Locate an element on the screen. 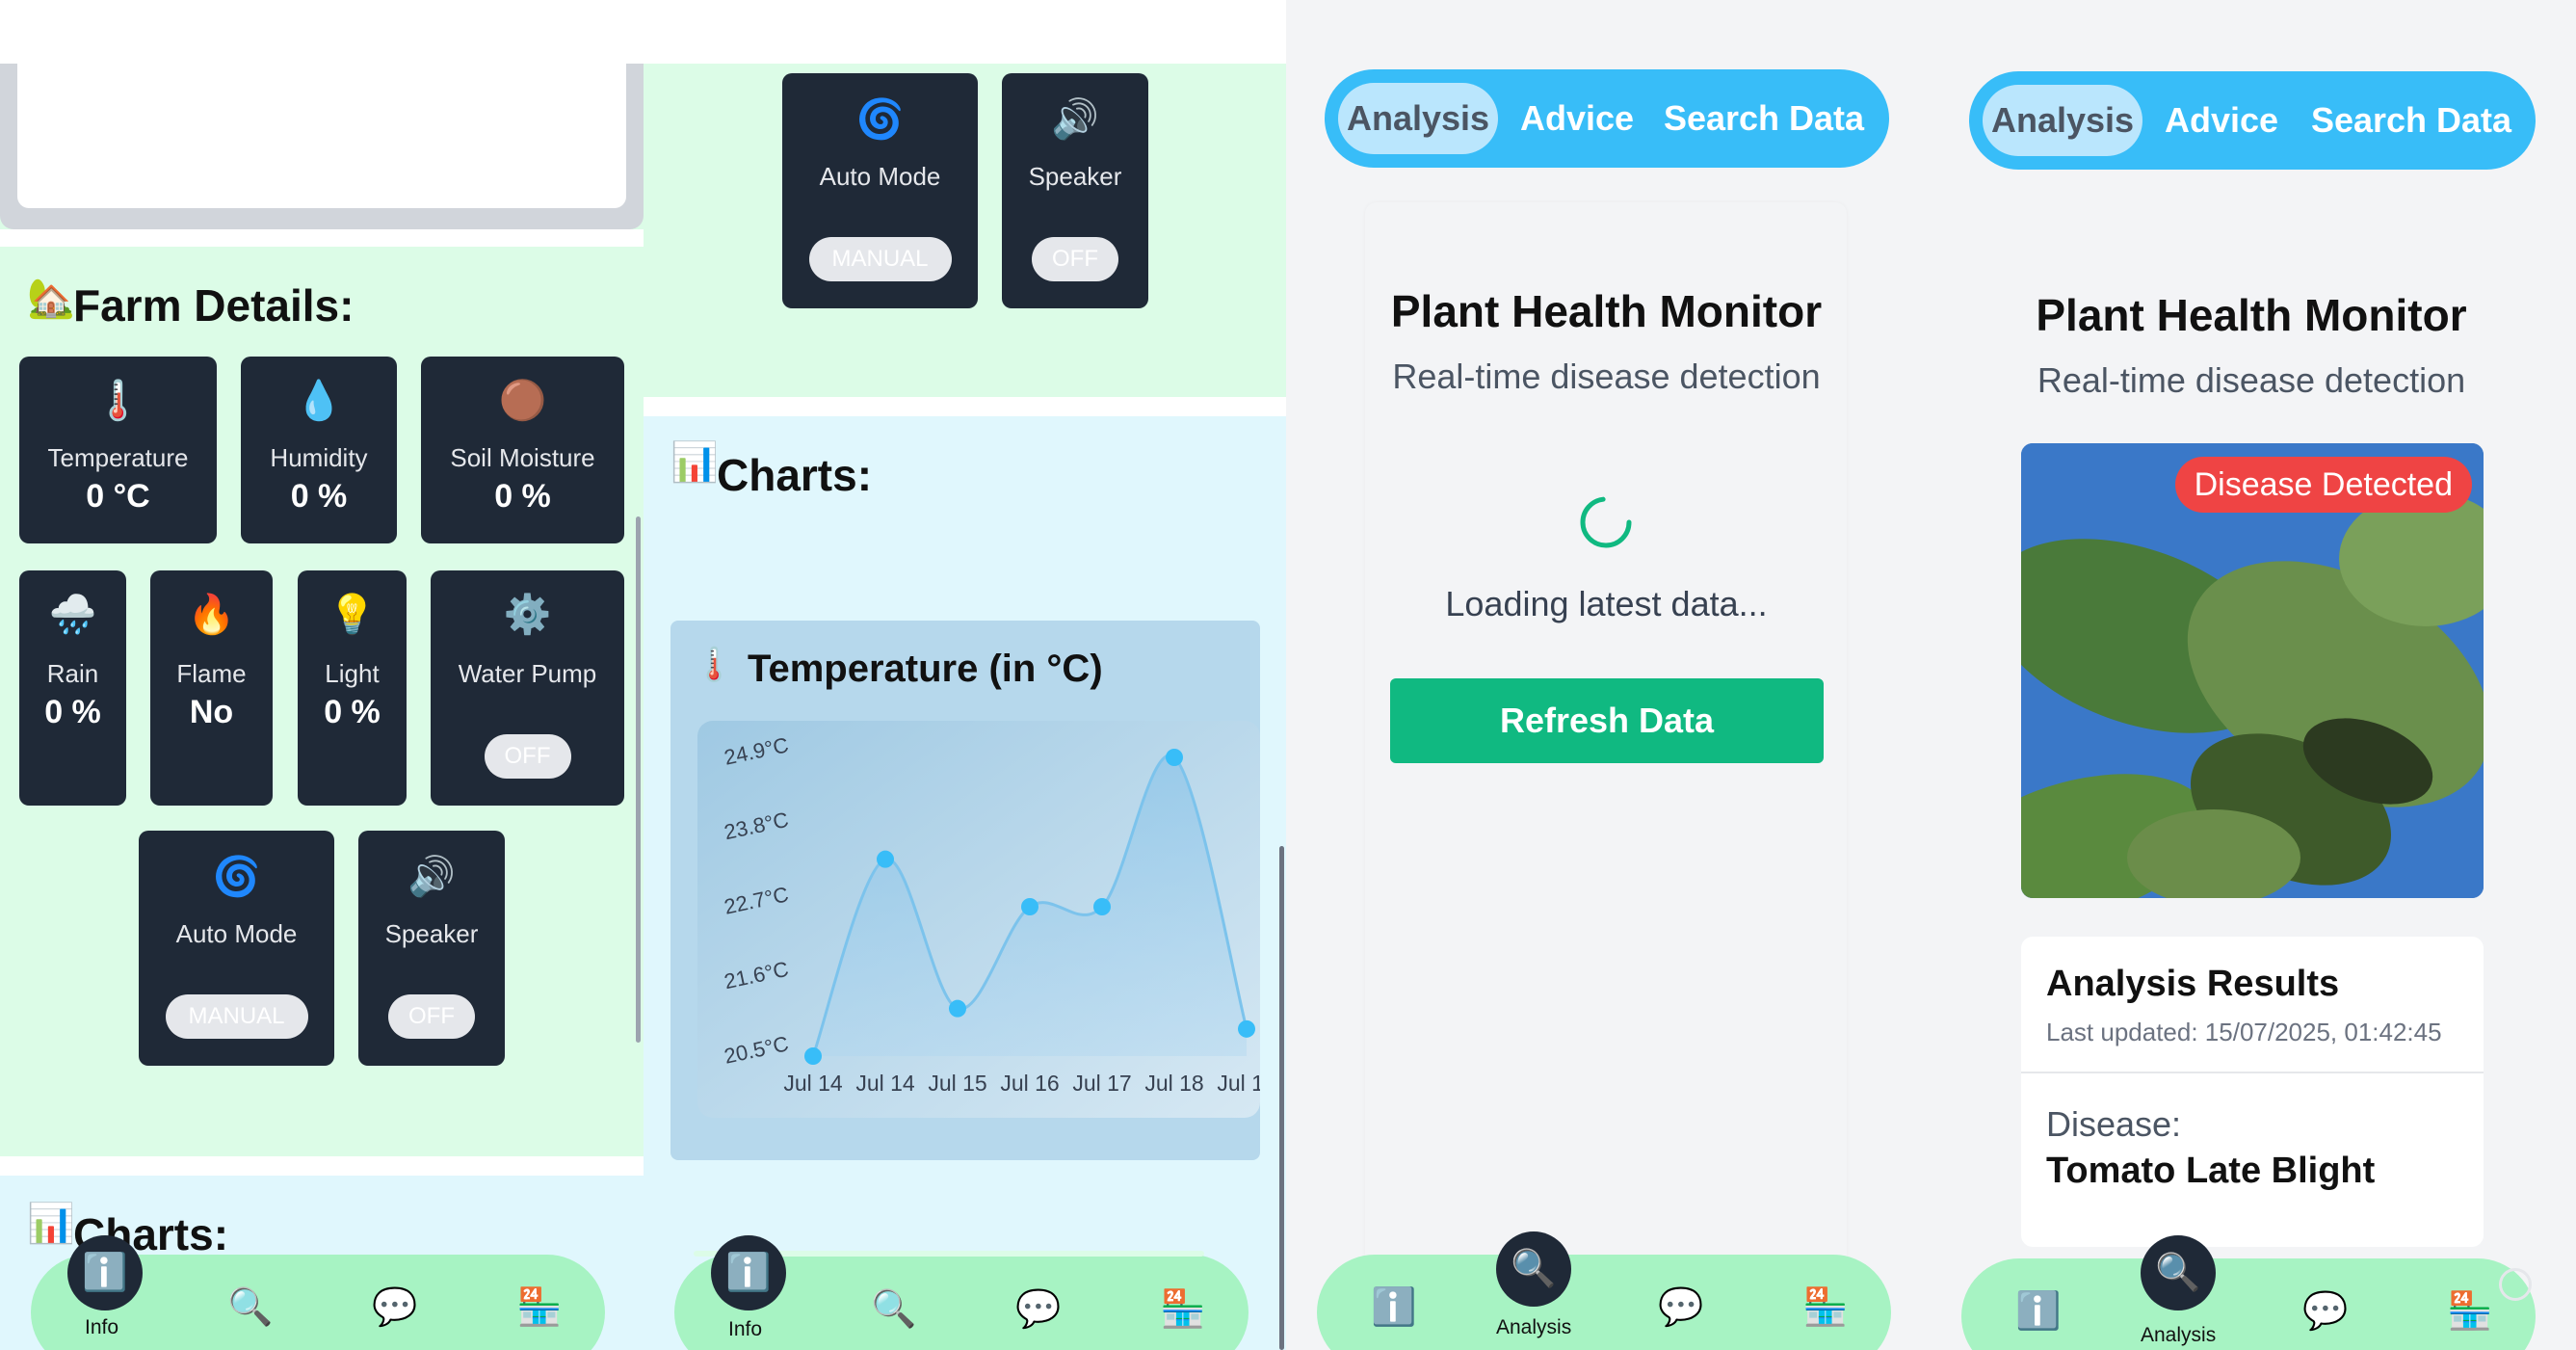 The height and width of the screenshot is (1350, 2576). analysis-tabs: Analysis Advice Search Data is located at coordinates (1607, 118).